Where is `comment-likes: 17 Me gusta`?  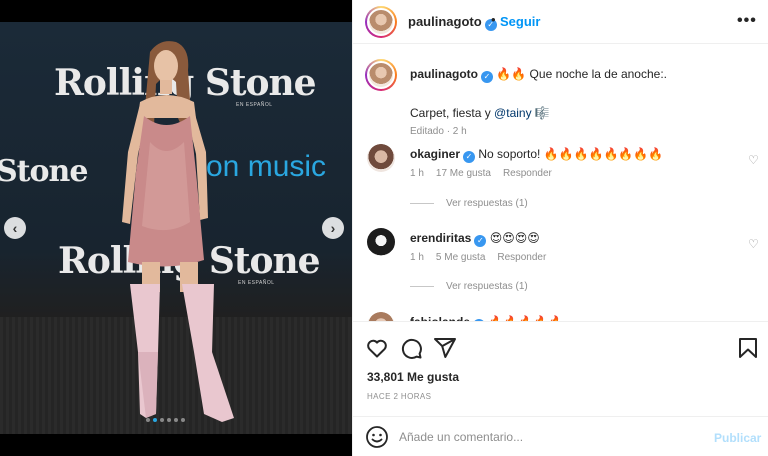 comment-likes: 17 Me gusta is located at coordinates (463, 173).